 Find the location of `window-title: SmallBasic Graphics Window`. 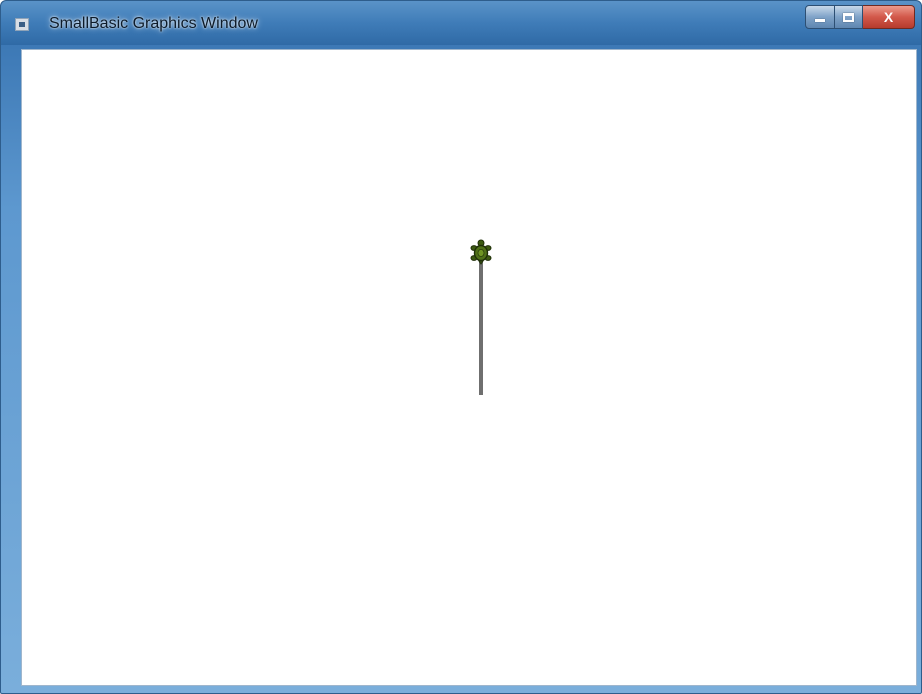

window-title: SmallBasic Graphics Window is located at coordinates (153, 23).